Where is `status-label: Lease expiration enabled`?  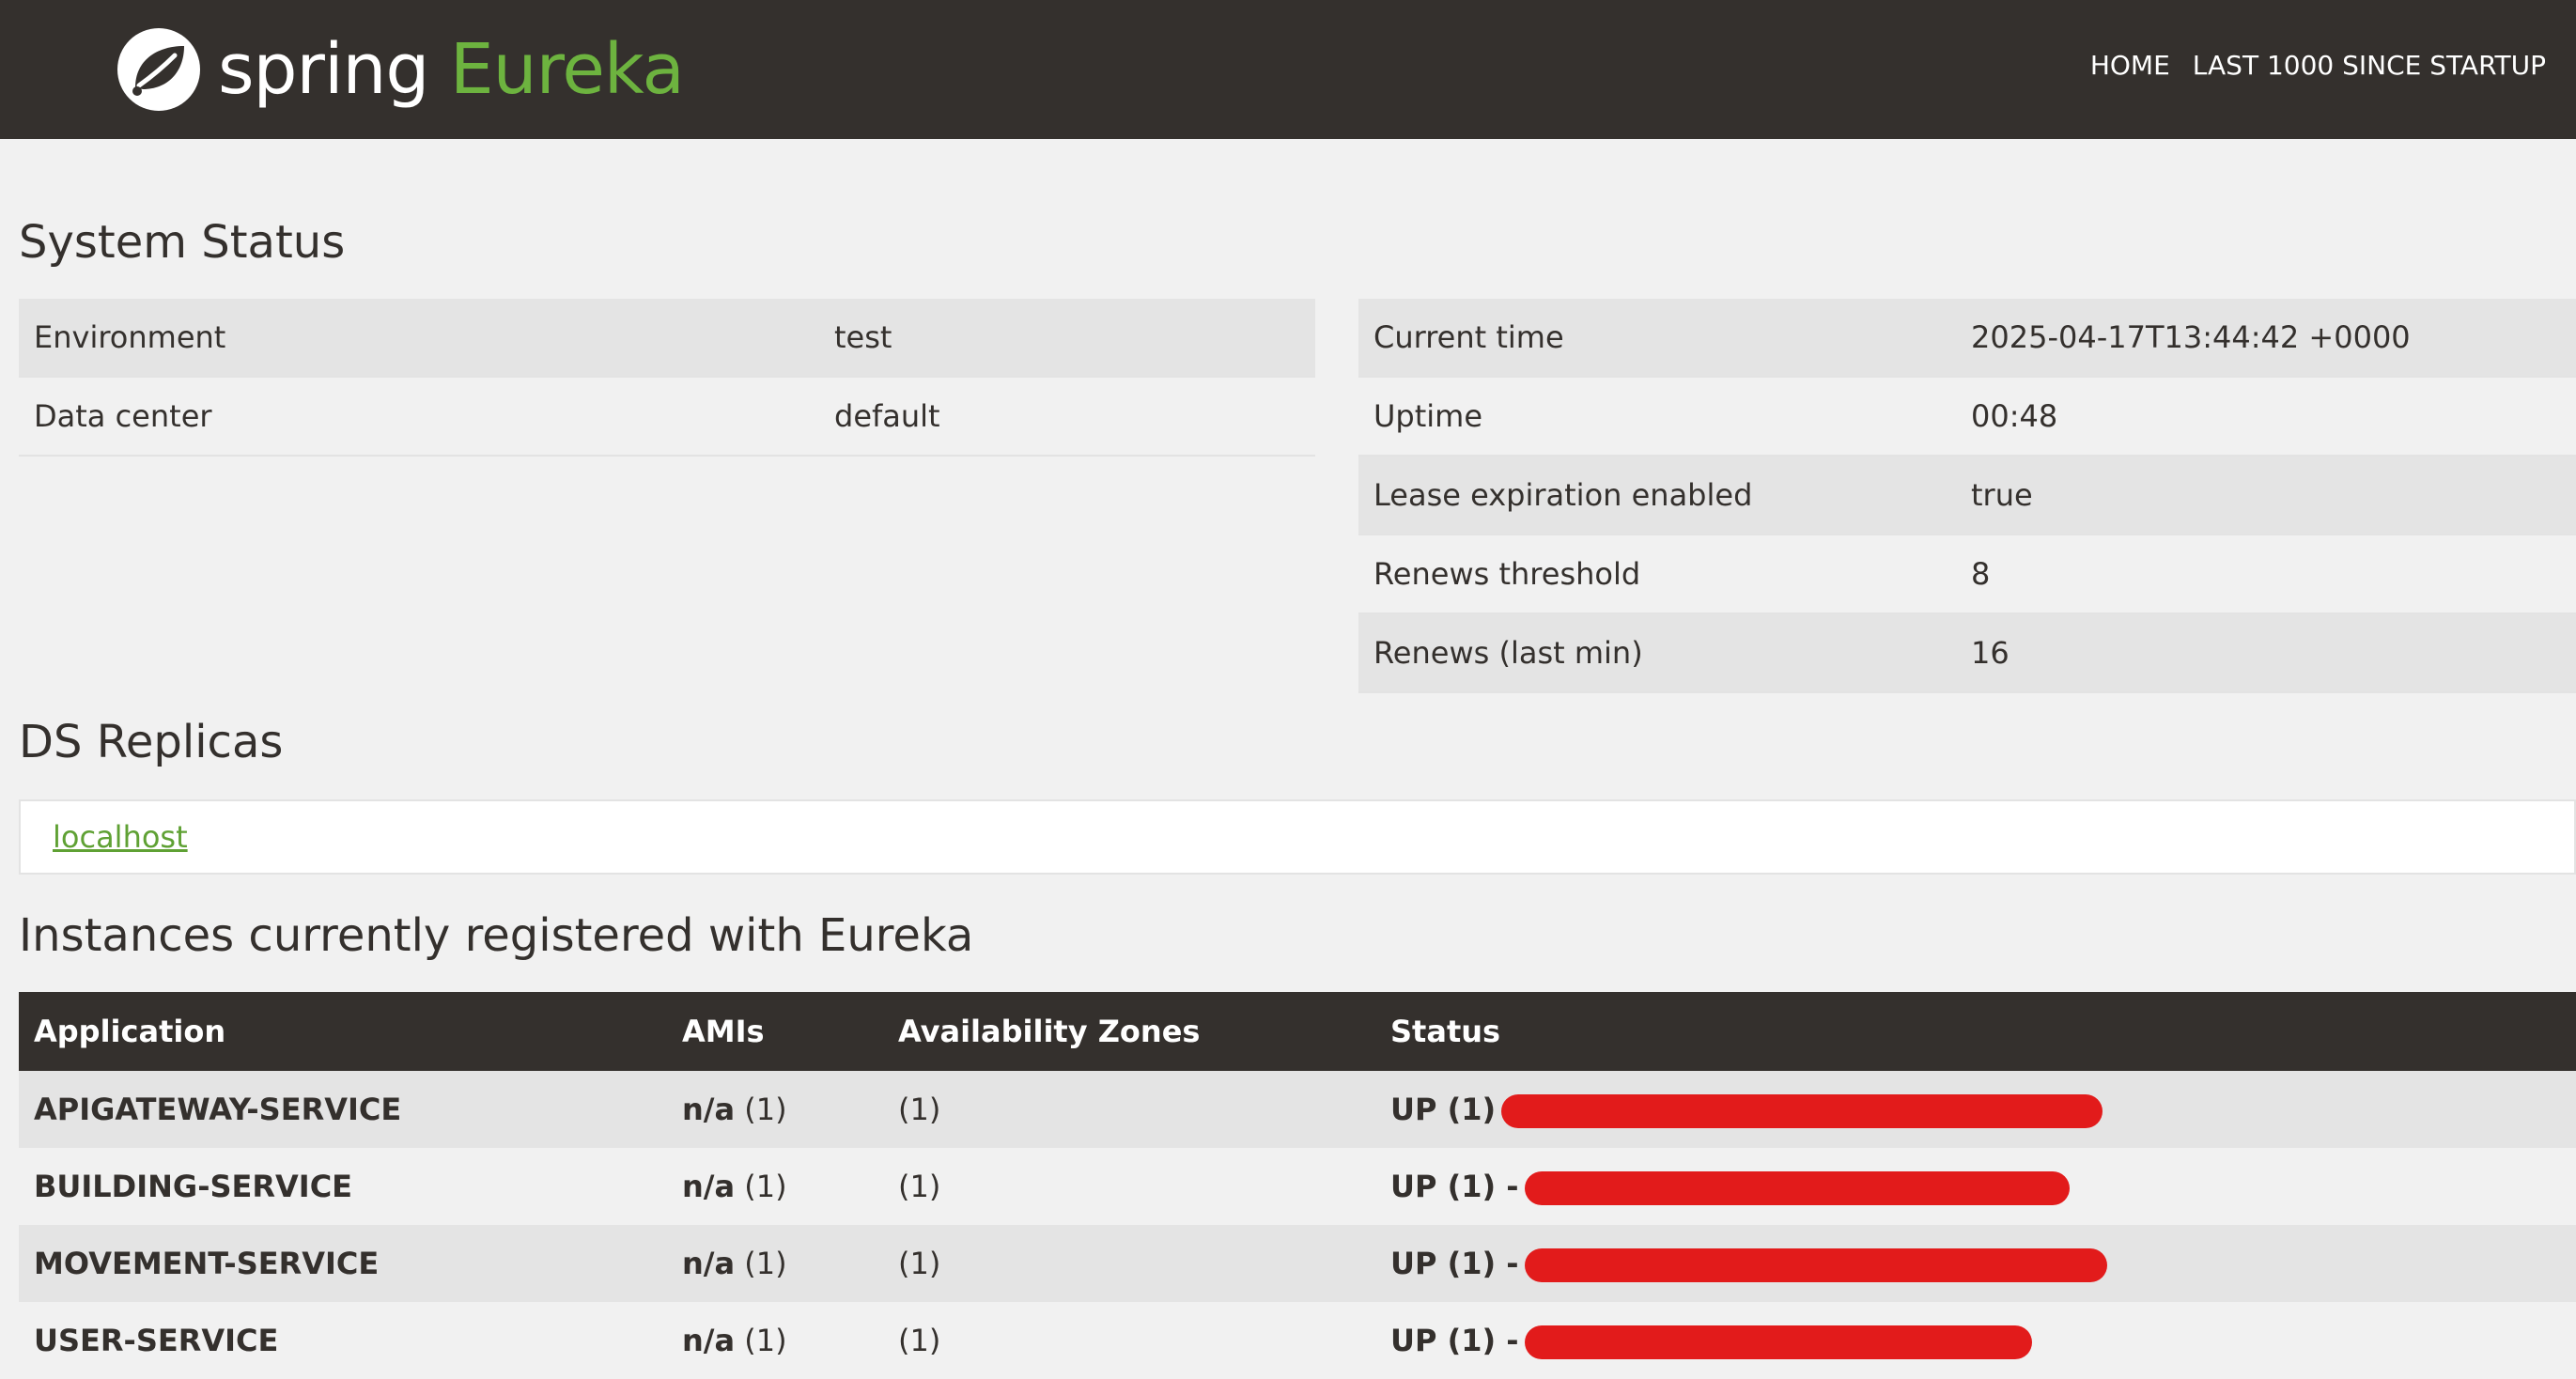 status-label: Lease expiration enabled is located at coordinates (1657, 495).